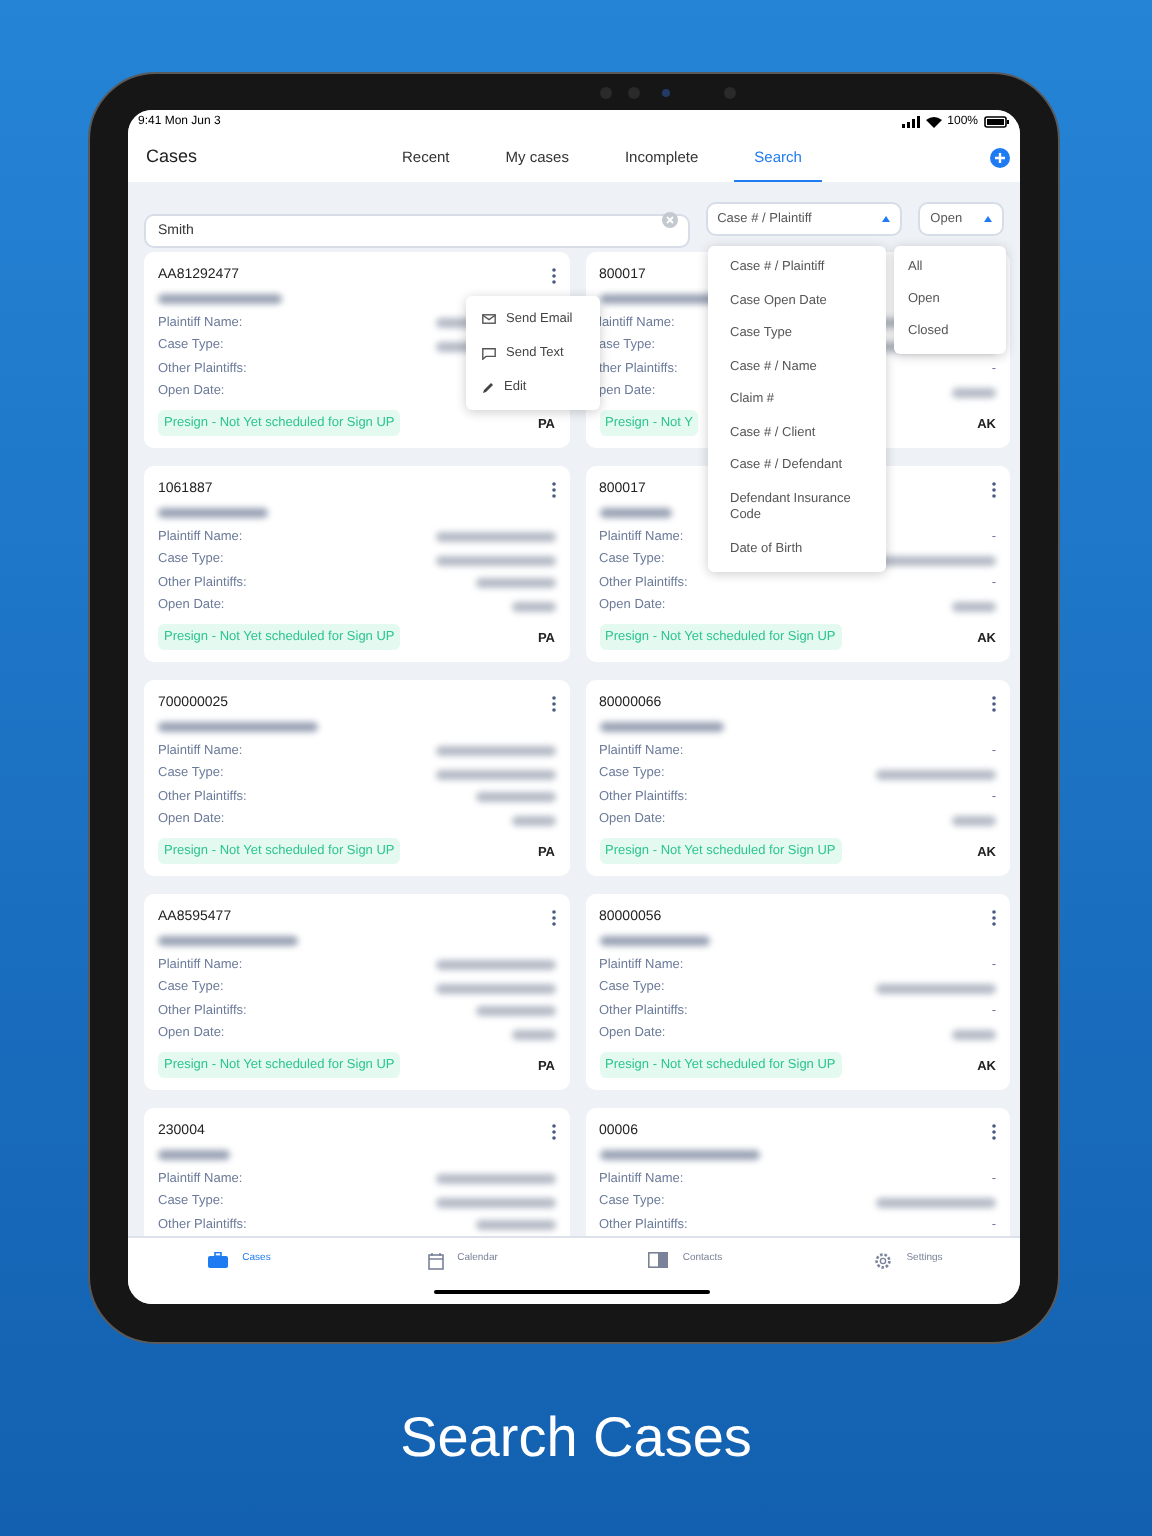 The height and width of the screenshot is (1536, 1152). Describe the element at coordinates (173, 157) in the screenshot. I see `page-title: Cases` at that location.